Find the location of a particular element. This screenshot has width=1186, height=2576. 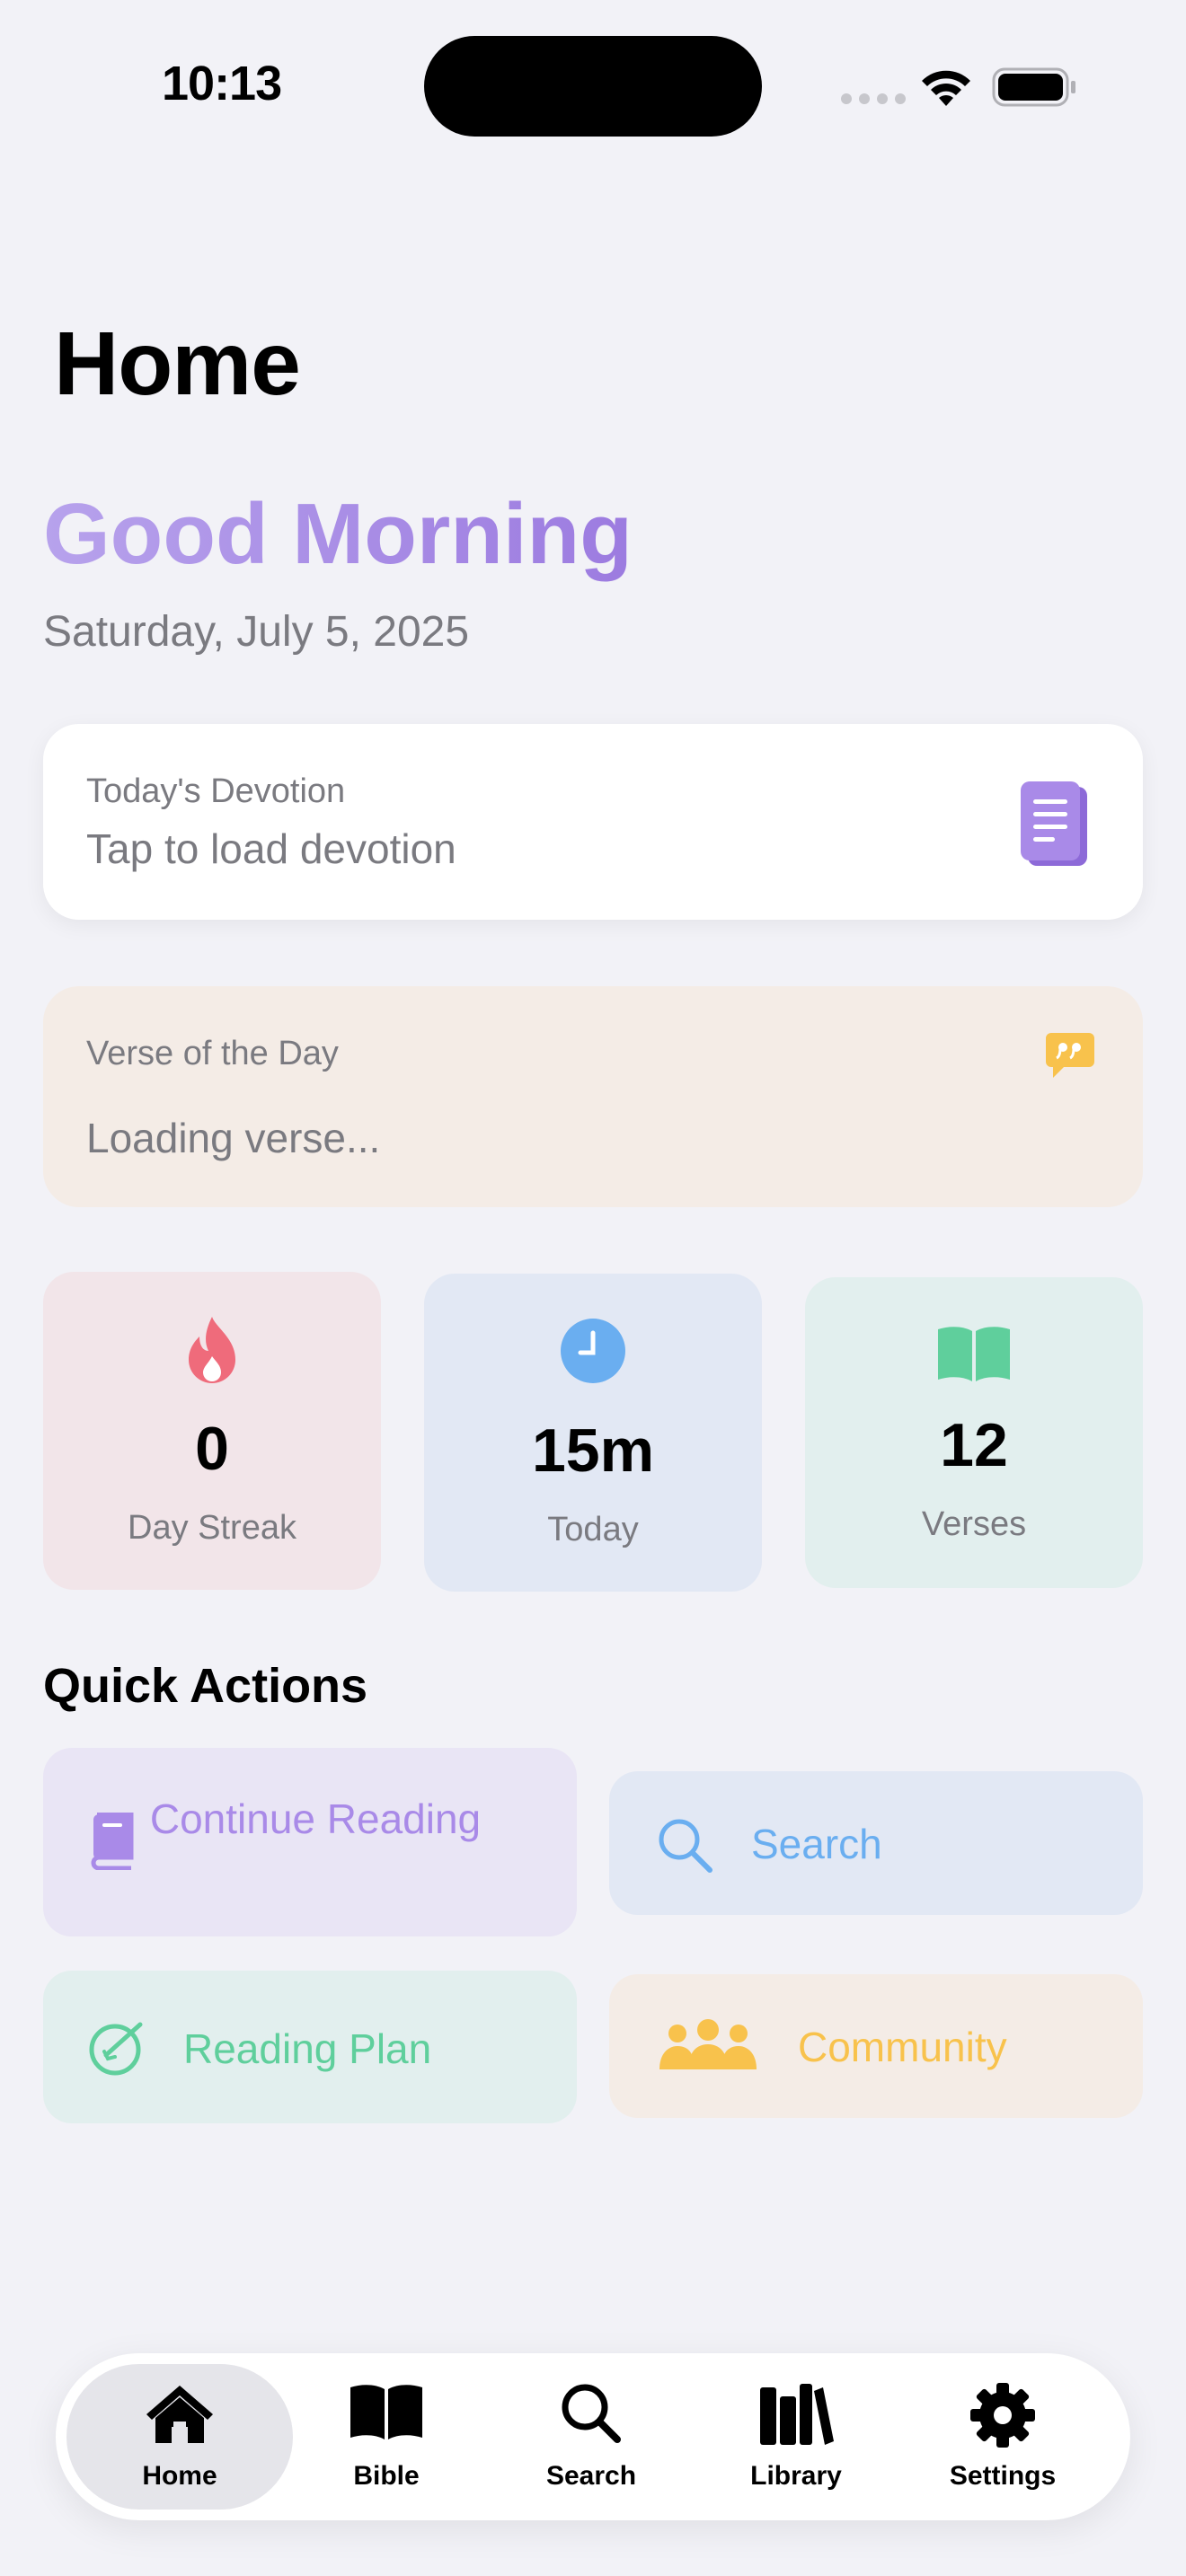

book-icon is located at coordinates (112, 1841).